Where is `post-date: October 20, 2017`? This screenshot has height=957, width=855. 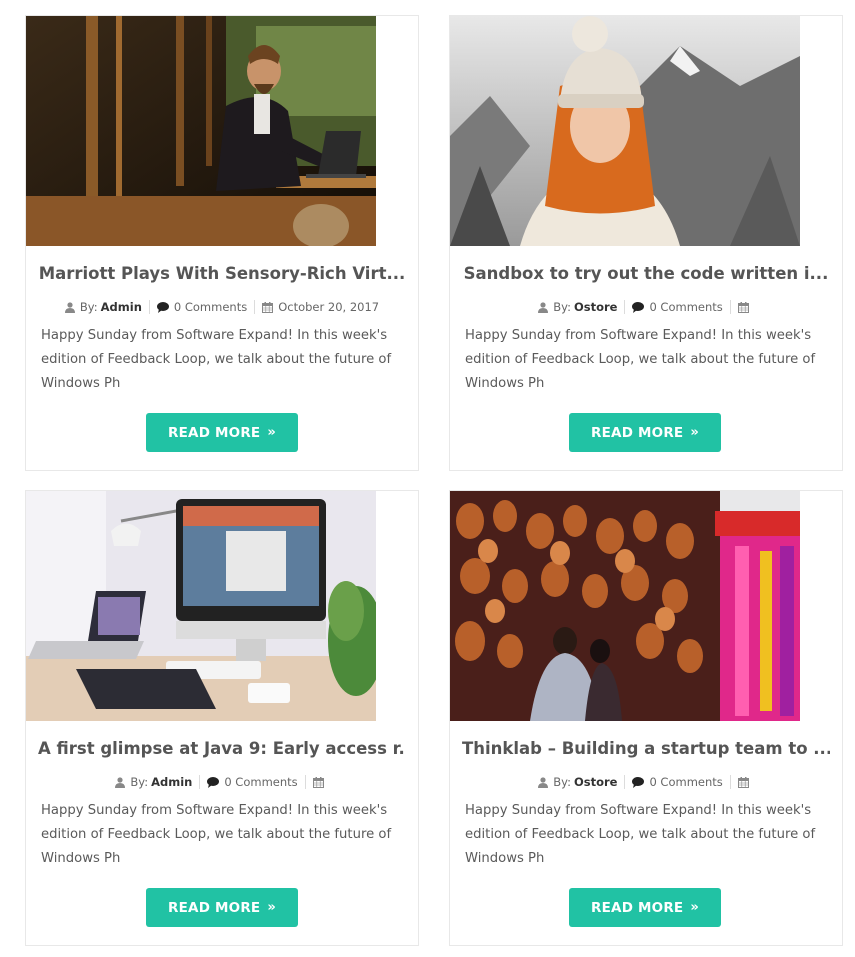
post-date: October 20, 2017 is located at coordinates (320, 307).